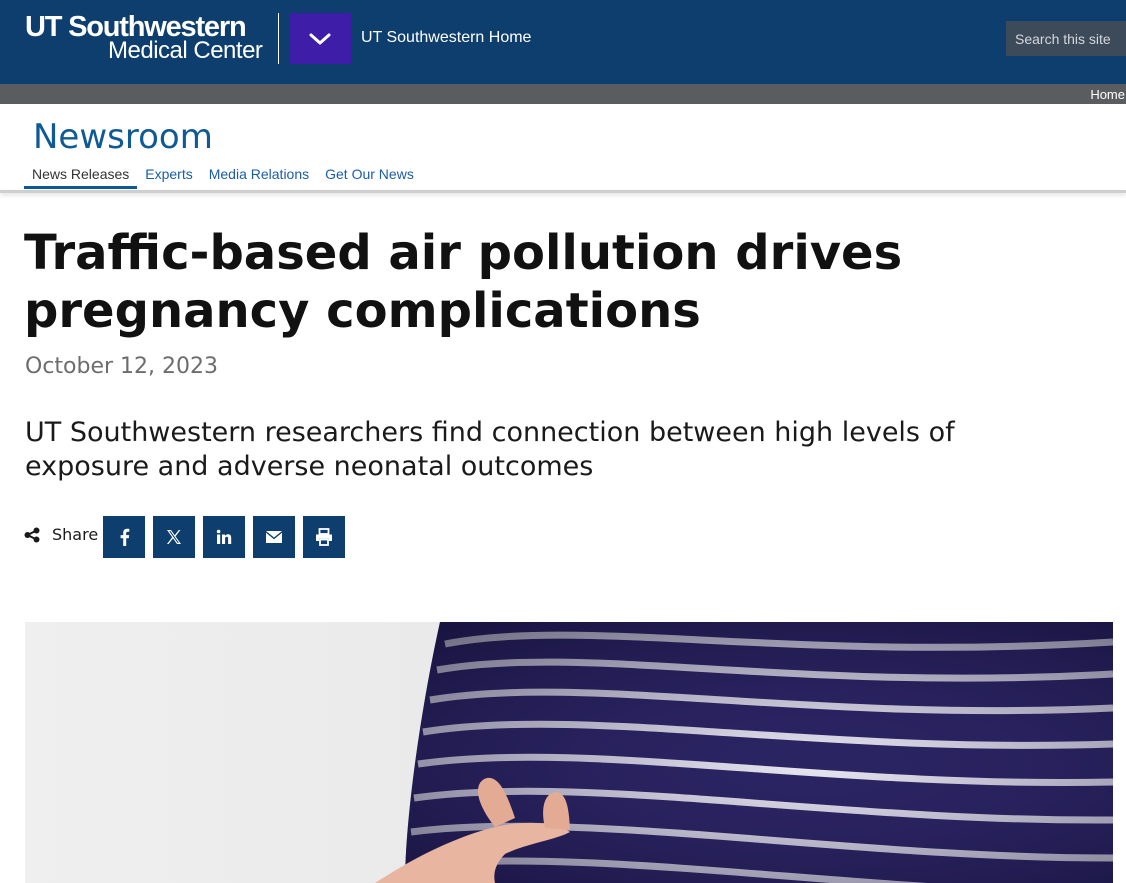  I want to click on share-facebook-button, so click(124, 537).